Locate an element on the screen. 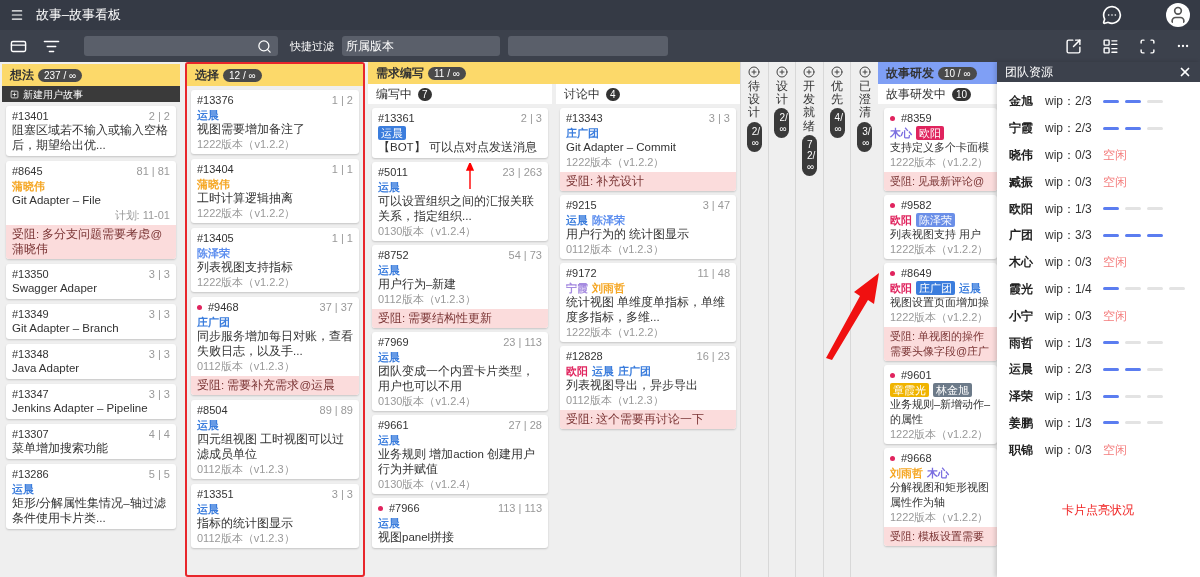 The height and width of the screenshot is (577, 1200). card-title: 【BOT】 可以点对点发送消息 is located at coordinates (458, 147).